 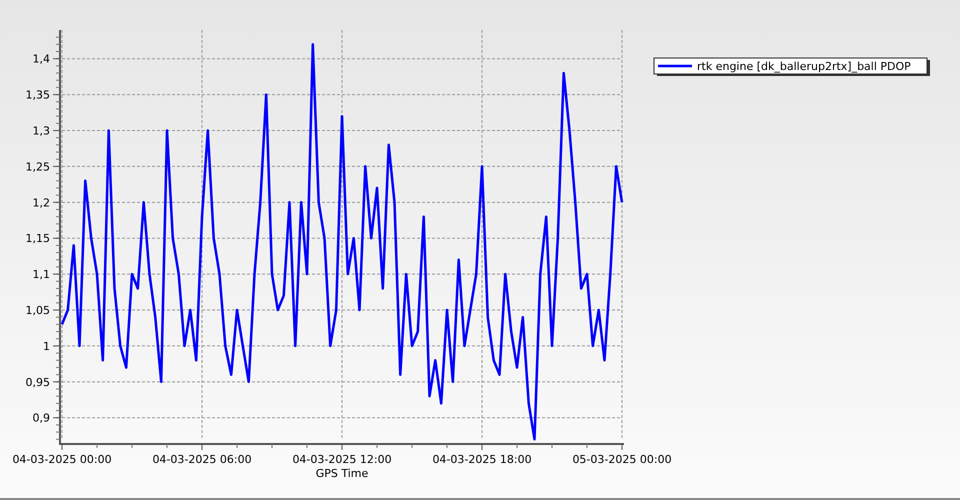 What do you see at coordinates (41, 131) in the screenshot?
I see `y-tick-label: 1,3` at bounding box center [41, 131].